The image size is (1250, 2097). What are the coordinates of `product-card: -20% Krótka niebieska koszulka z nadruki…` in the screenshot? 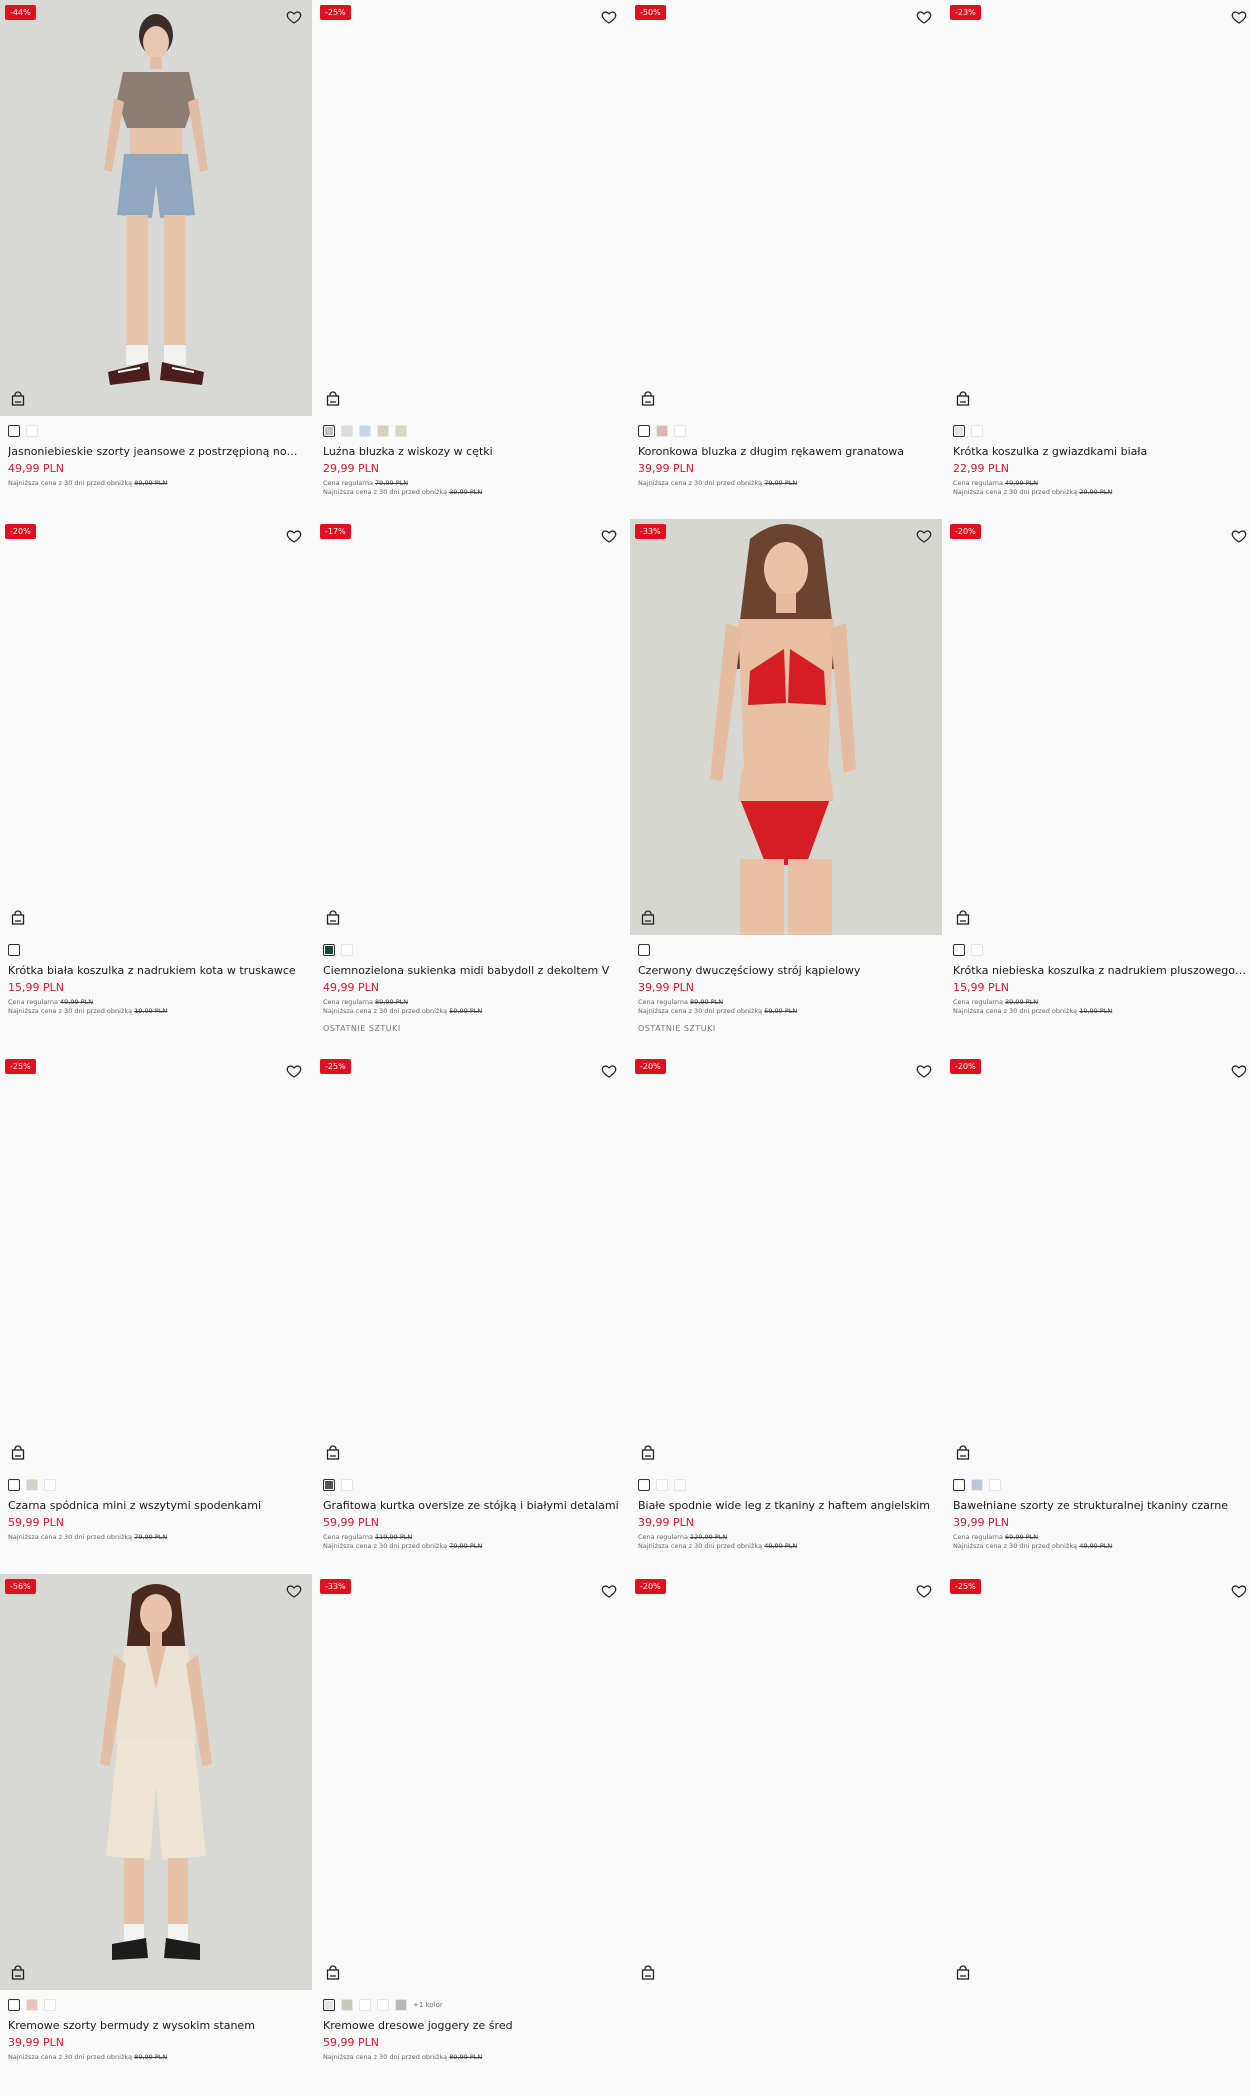 It's located at (1097, 767).